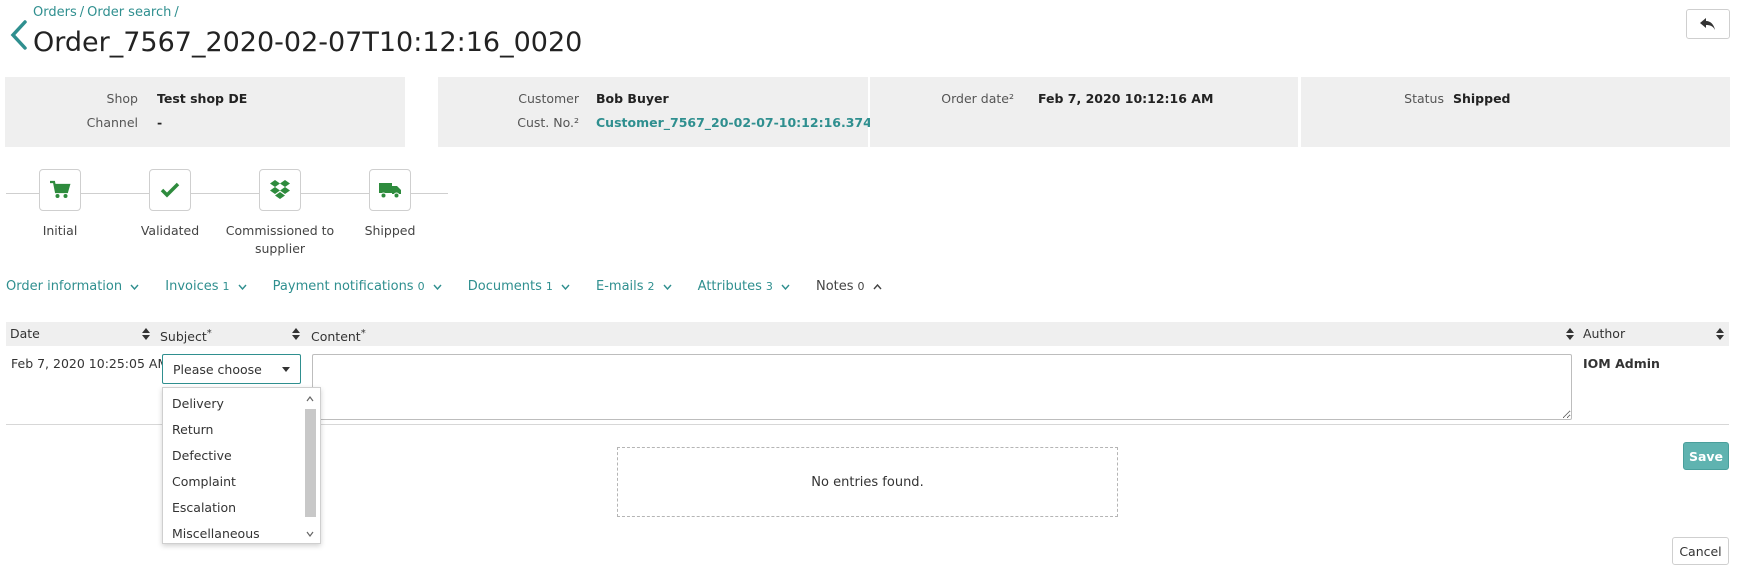 The width and height of the screenshot is (1737, 572). What do you see at coordinates (357, 286) in the screenshot?
I see `tab-payment-notifications: Payment notifications 0` at bounding box center [357, 286].